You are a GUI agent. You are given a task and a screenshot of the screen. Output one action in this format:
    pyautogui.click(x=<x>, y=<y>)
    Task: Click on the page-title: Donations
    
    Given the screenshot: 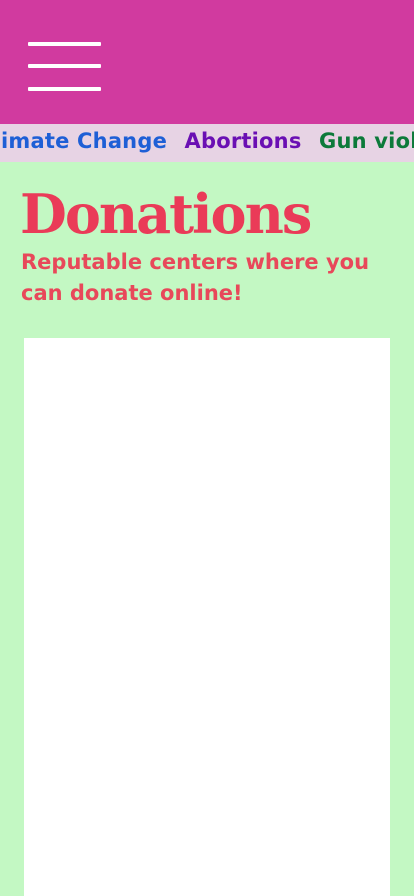 What is the action you would take?
    pyautogui.click(x=166, y=214)
    